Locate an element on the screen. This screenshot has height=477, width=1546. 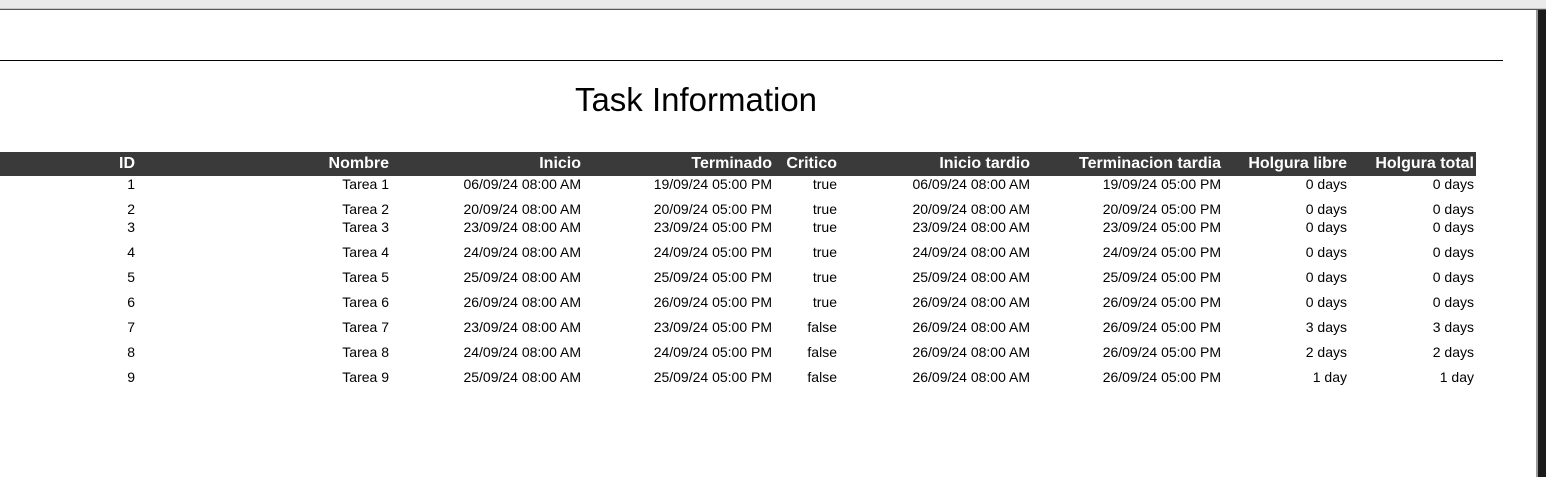
cell-inicio: 26/09/24 08:00 AM is located at coordinates (522, 302).